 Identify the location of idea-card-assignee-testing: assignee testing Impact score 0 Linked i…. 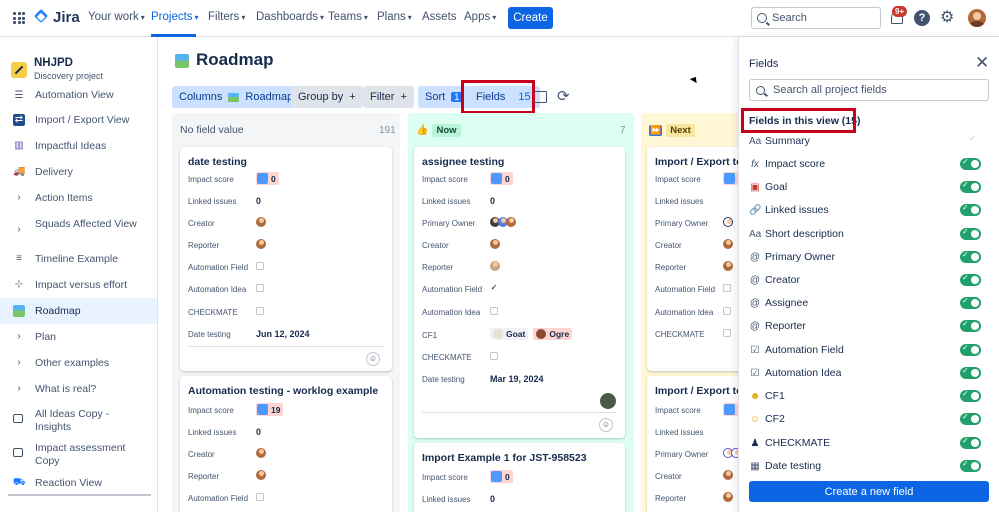
(519, 292).